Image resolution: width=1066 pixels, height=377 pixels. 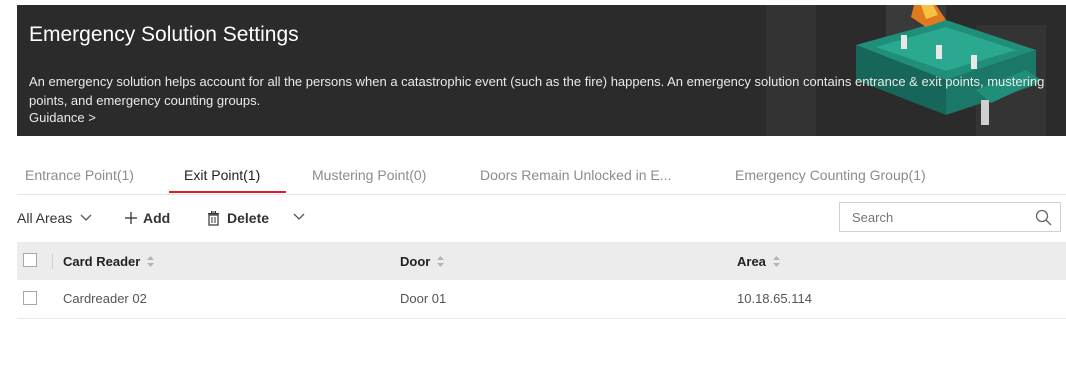 What do you see at coordinates (157, 218) in the screenshot?
I see `add-label: Add` at bounding box center [157, 218].